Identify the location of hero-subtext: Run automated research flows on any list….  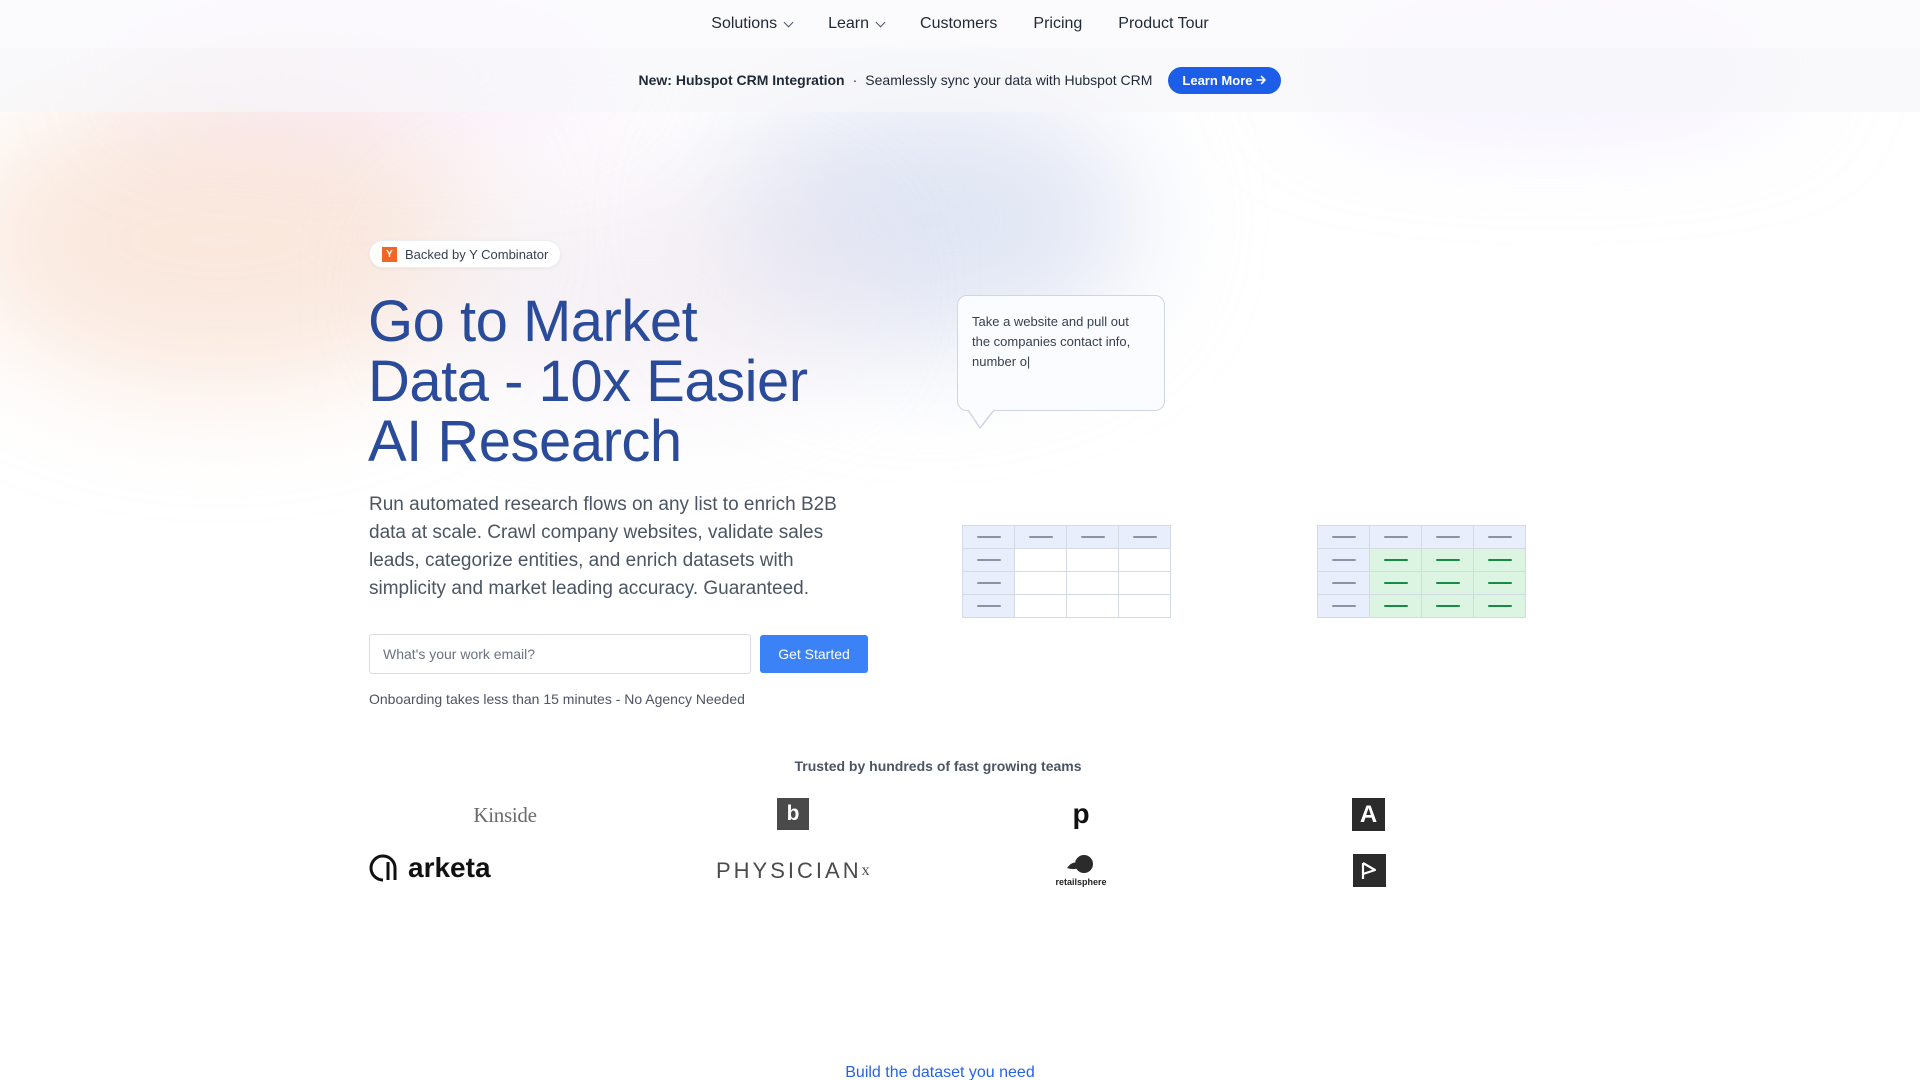
(603, 546).